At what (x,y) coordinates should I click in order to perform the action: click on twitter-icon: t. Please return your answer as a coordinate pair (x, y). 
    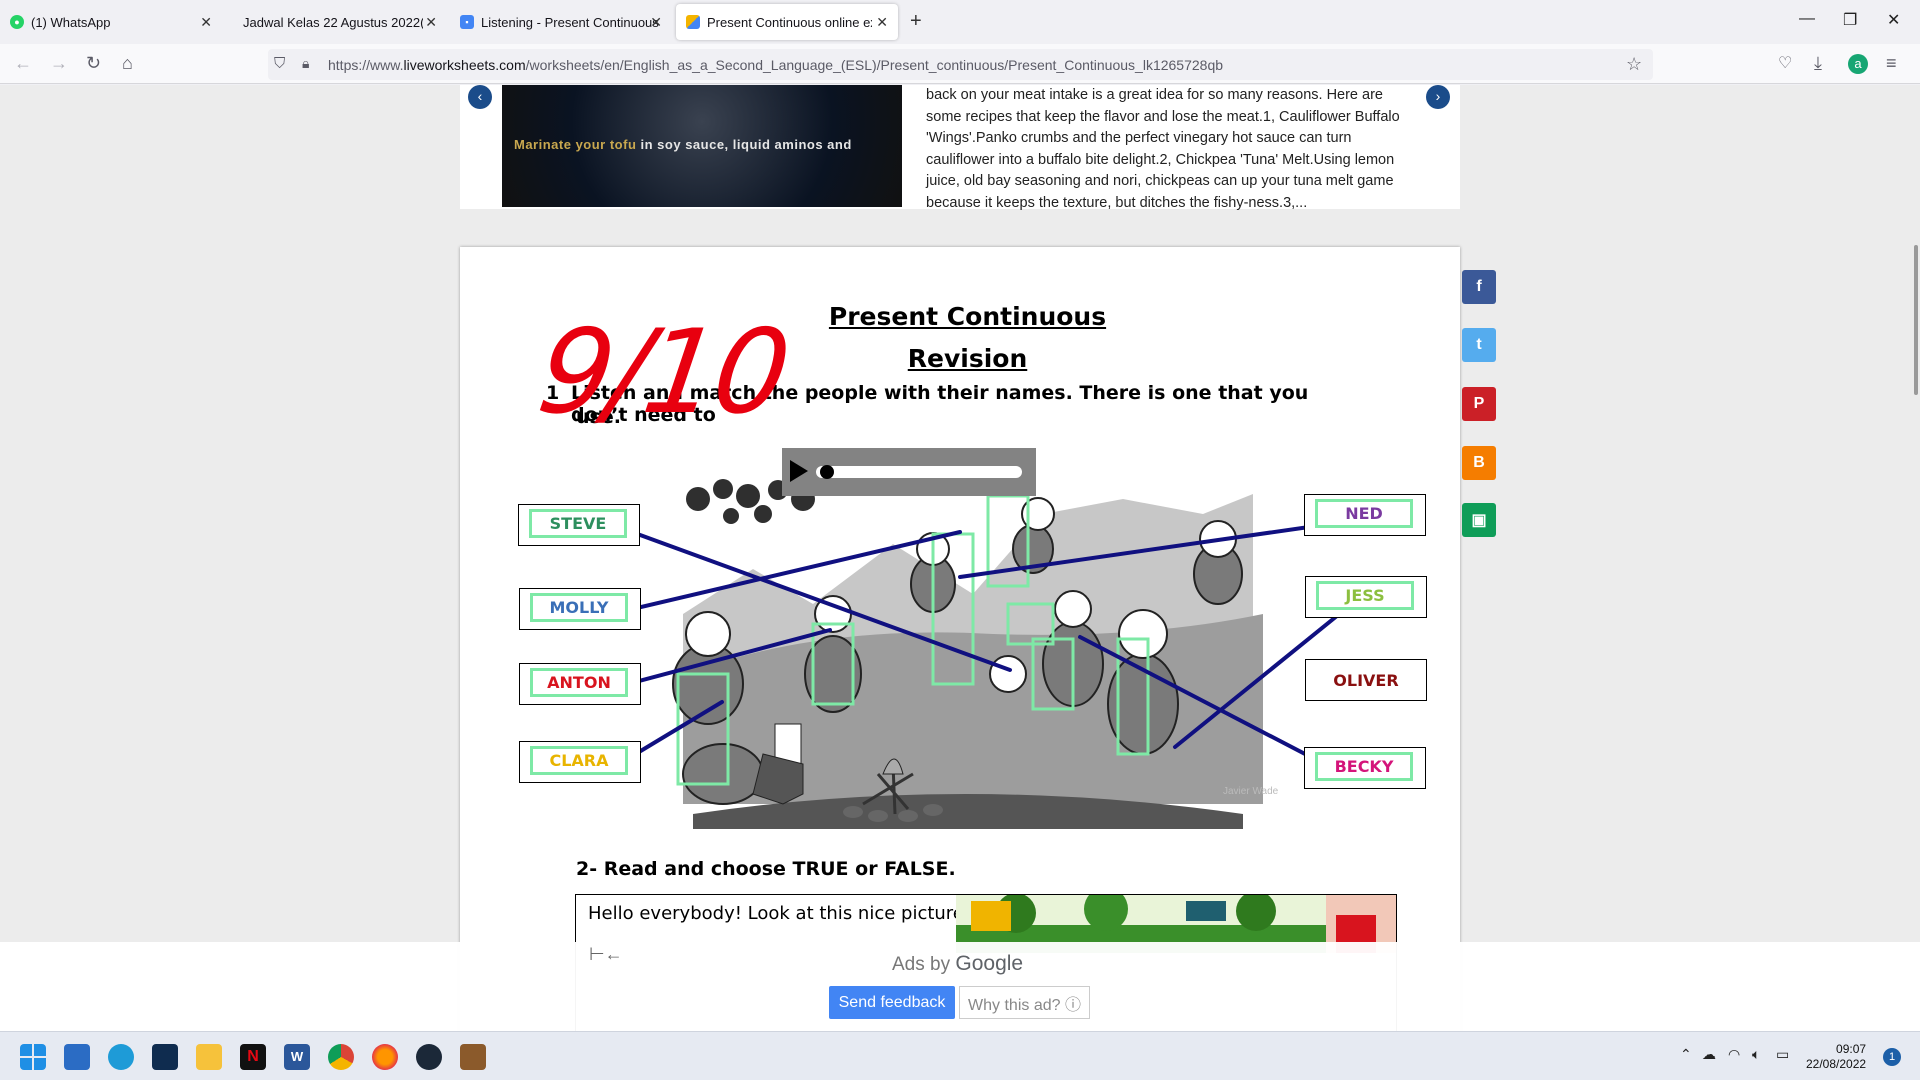
    Looking at the image, I should click on (1479, 344).